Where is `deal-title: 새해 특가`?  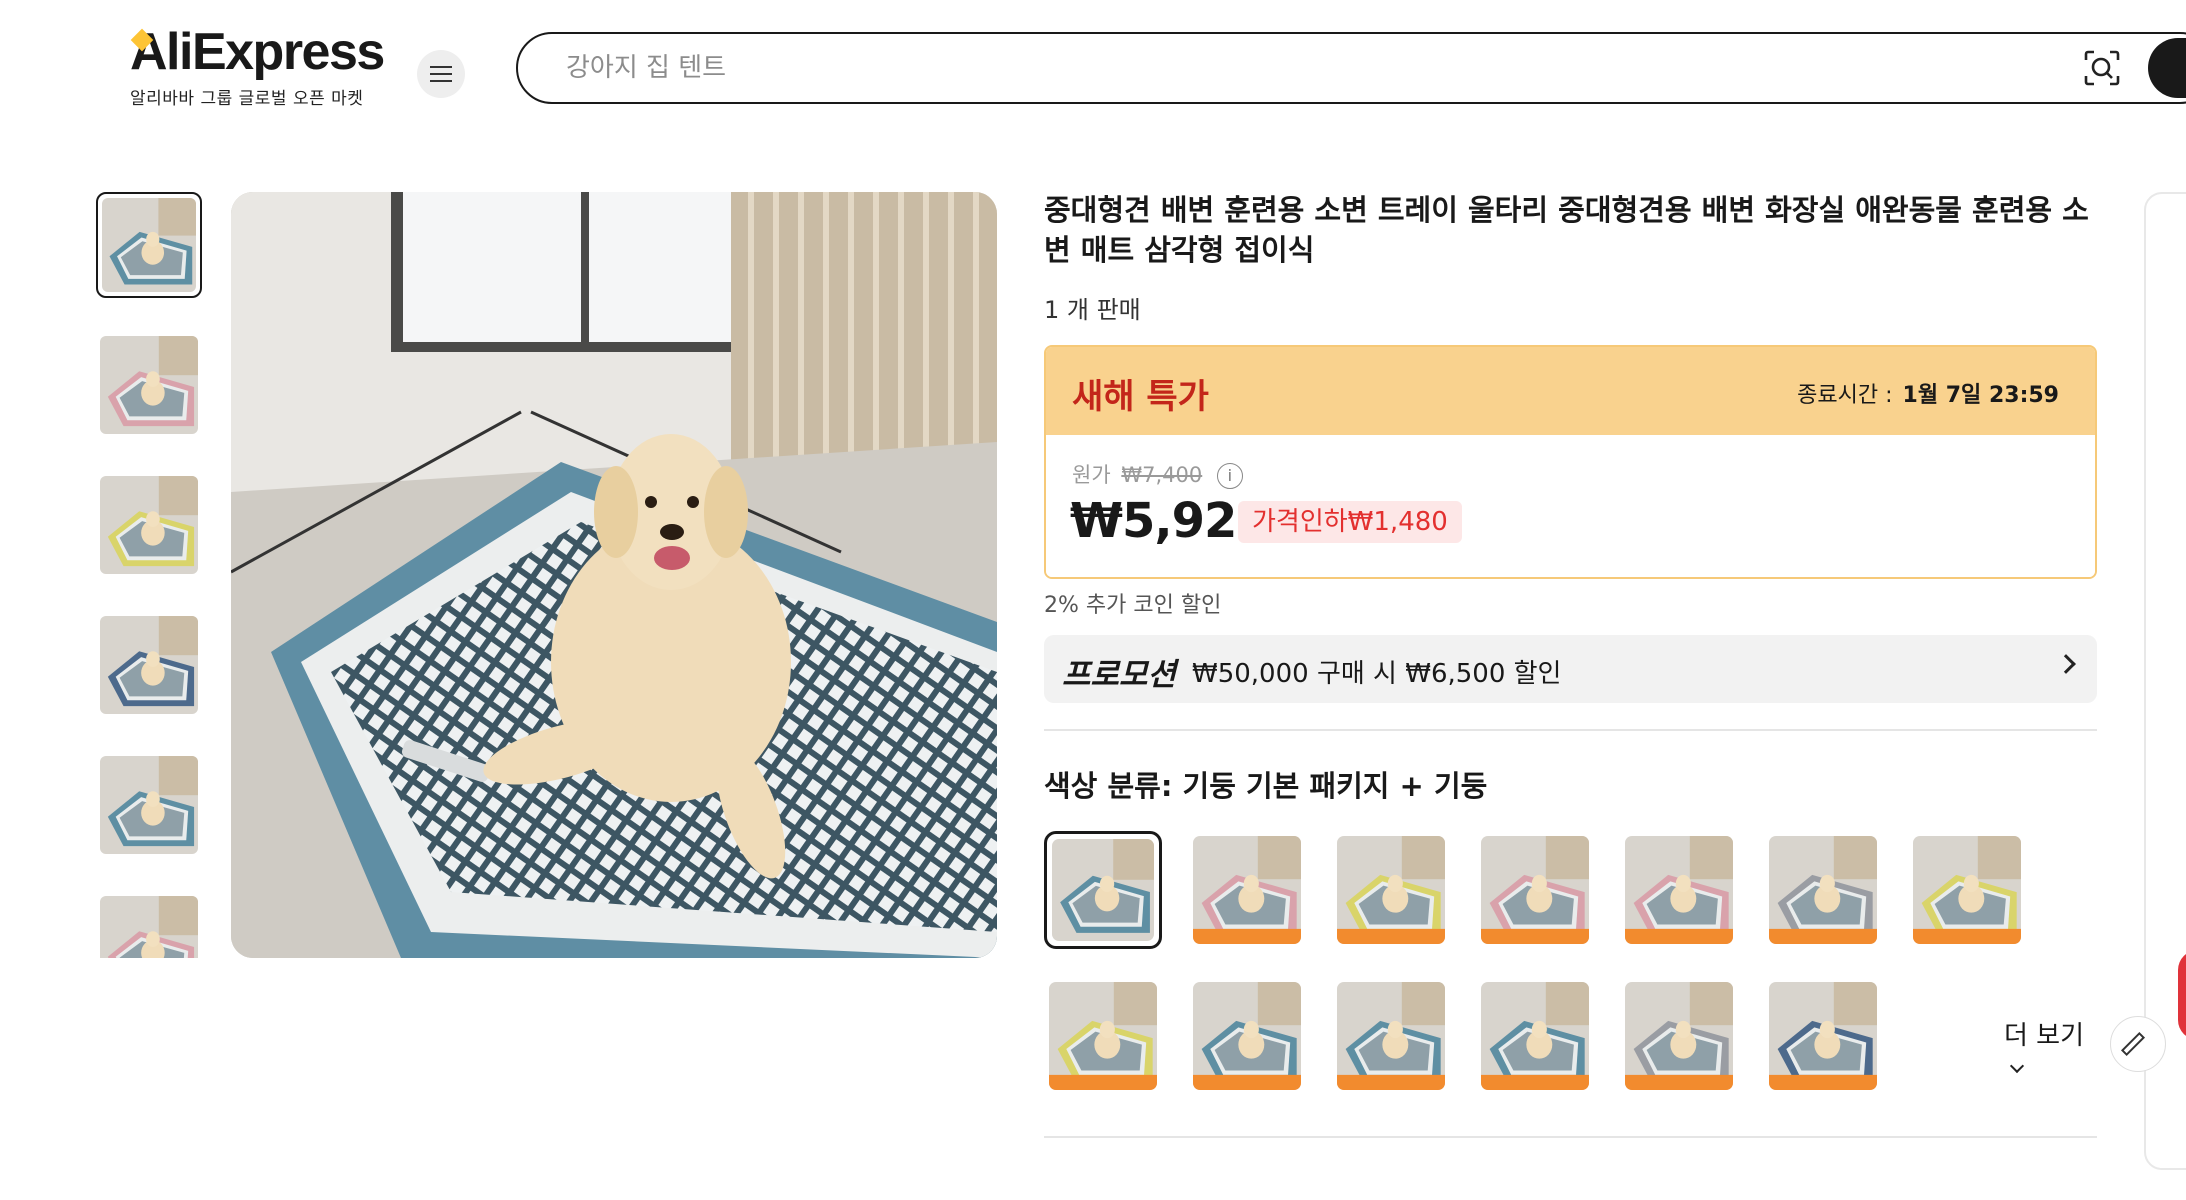 deal-title: 새해 특가 is located at coordinates (1140, 397).